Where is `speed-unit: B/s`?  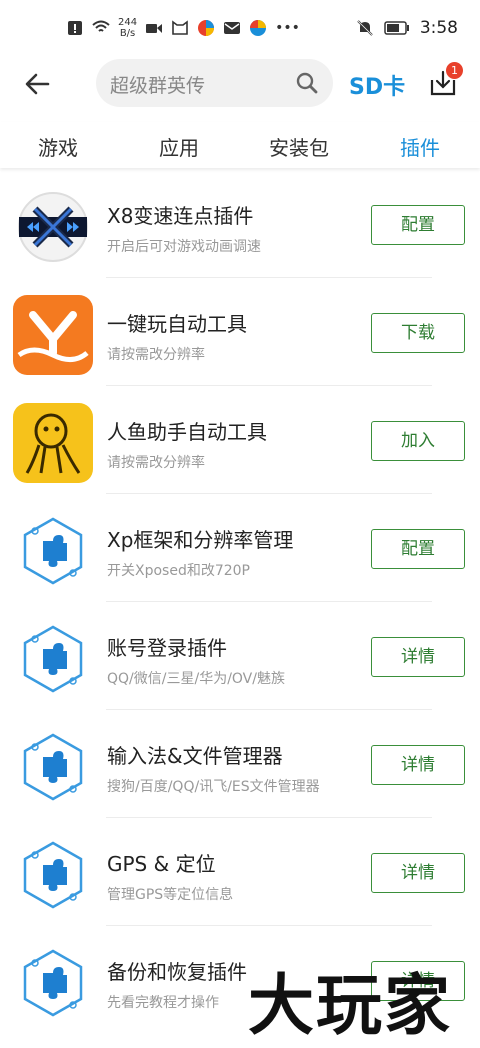 speed-unit: B/s is located at coordinates (127, 33).